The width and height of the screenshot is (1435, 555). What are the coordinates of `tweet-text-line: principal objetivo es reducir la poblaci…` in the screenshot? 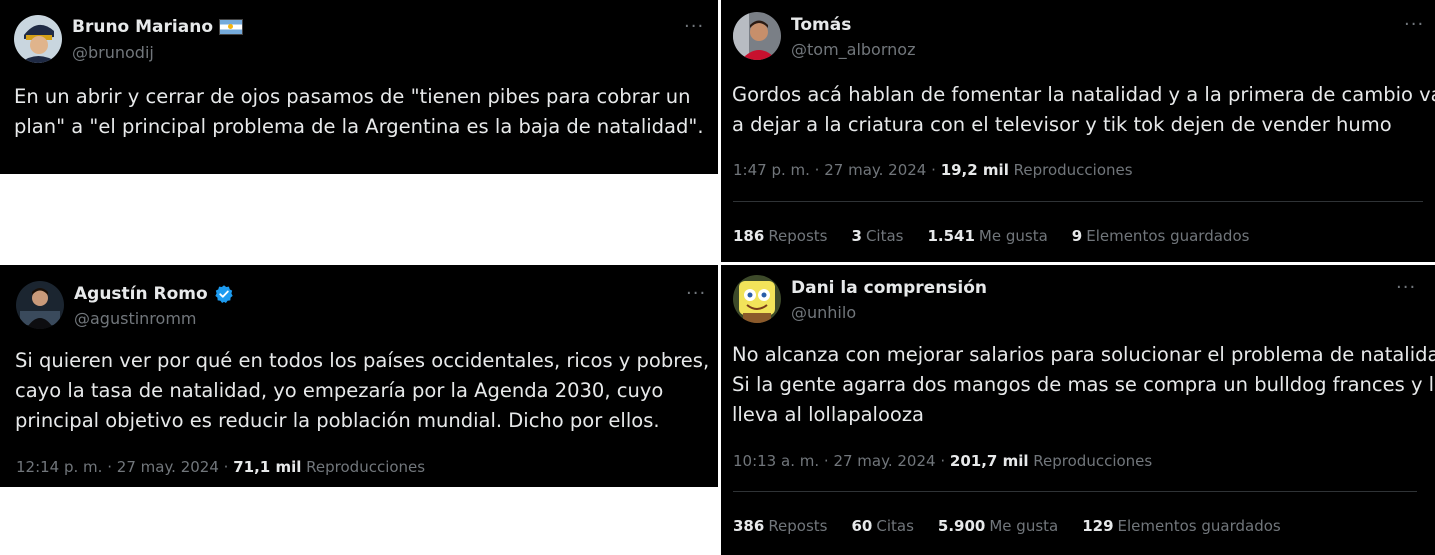 It's located at (337, 420).